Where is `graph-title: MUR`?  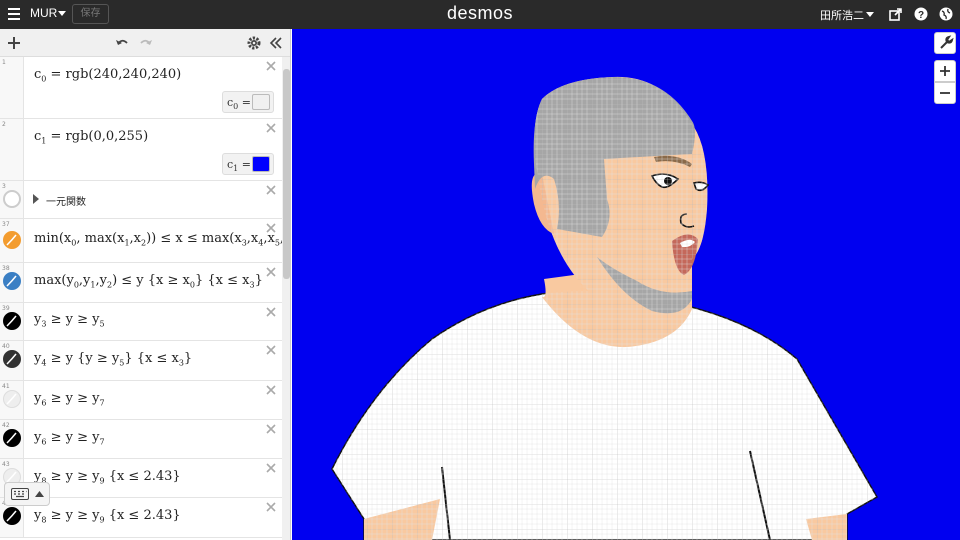 graph-title: MUR is located at coordinates (43, 13).